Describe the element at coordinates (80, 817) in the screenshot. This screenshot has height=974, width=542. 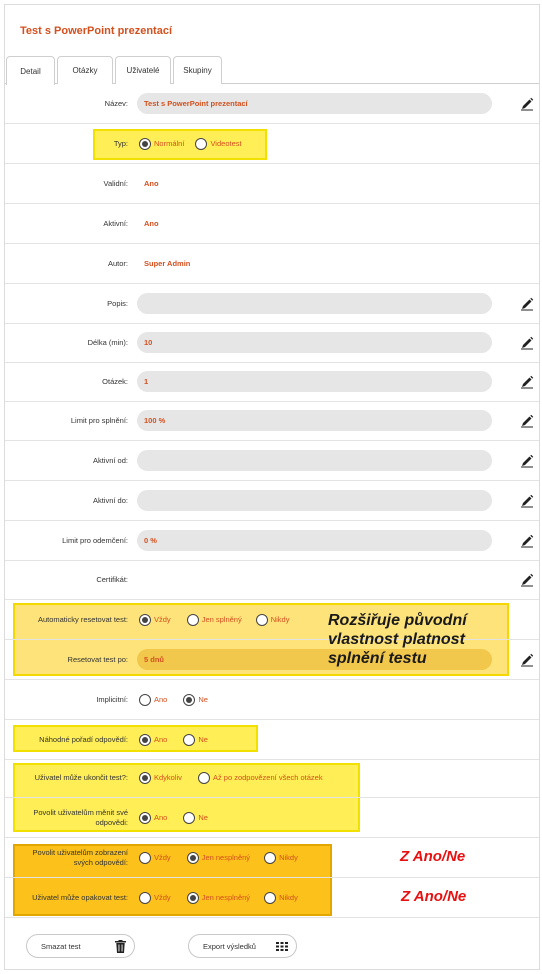
I see `menit-label: Povolit uživatelům měnit své odpovědi:` at that location.